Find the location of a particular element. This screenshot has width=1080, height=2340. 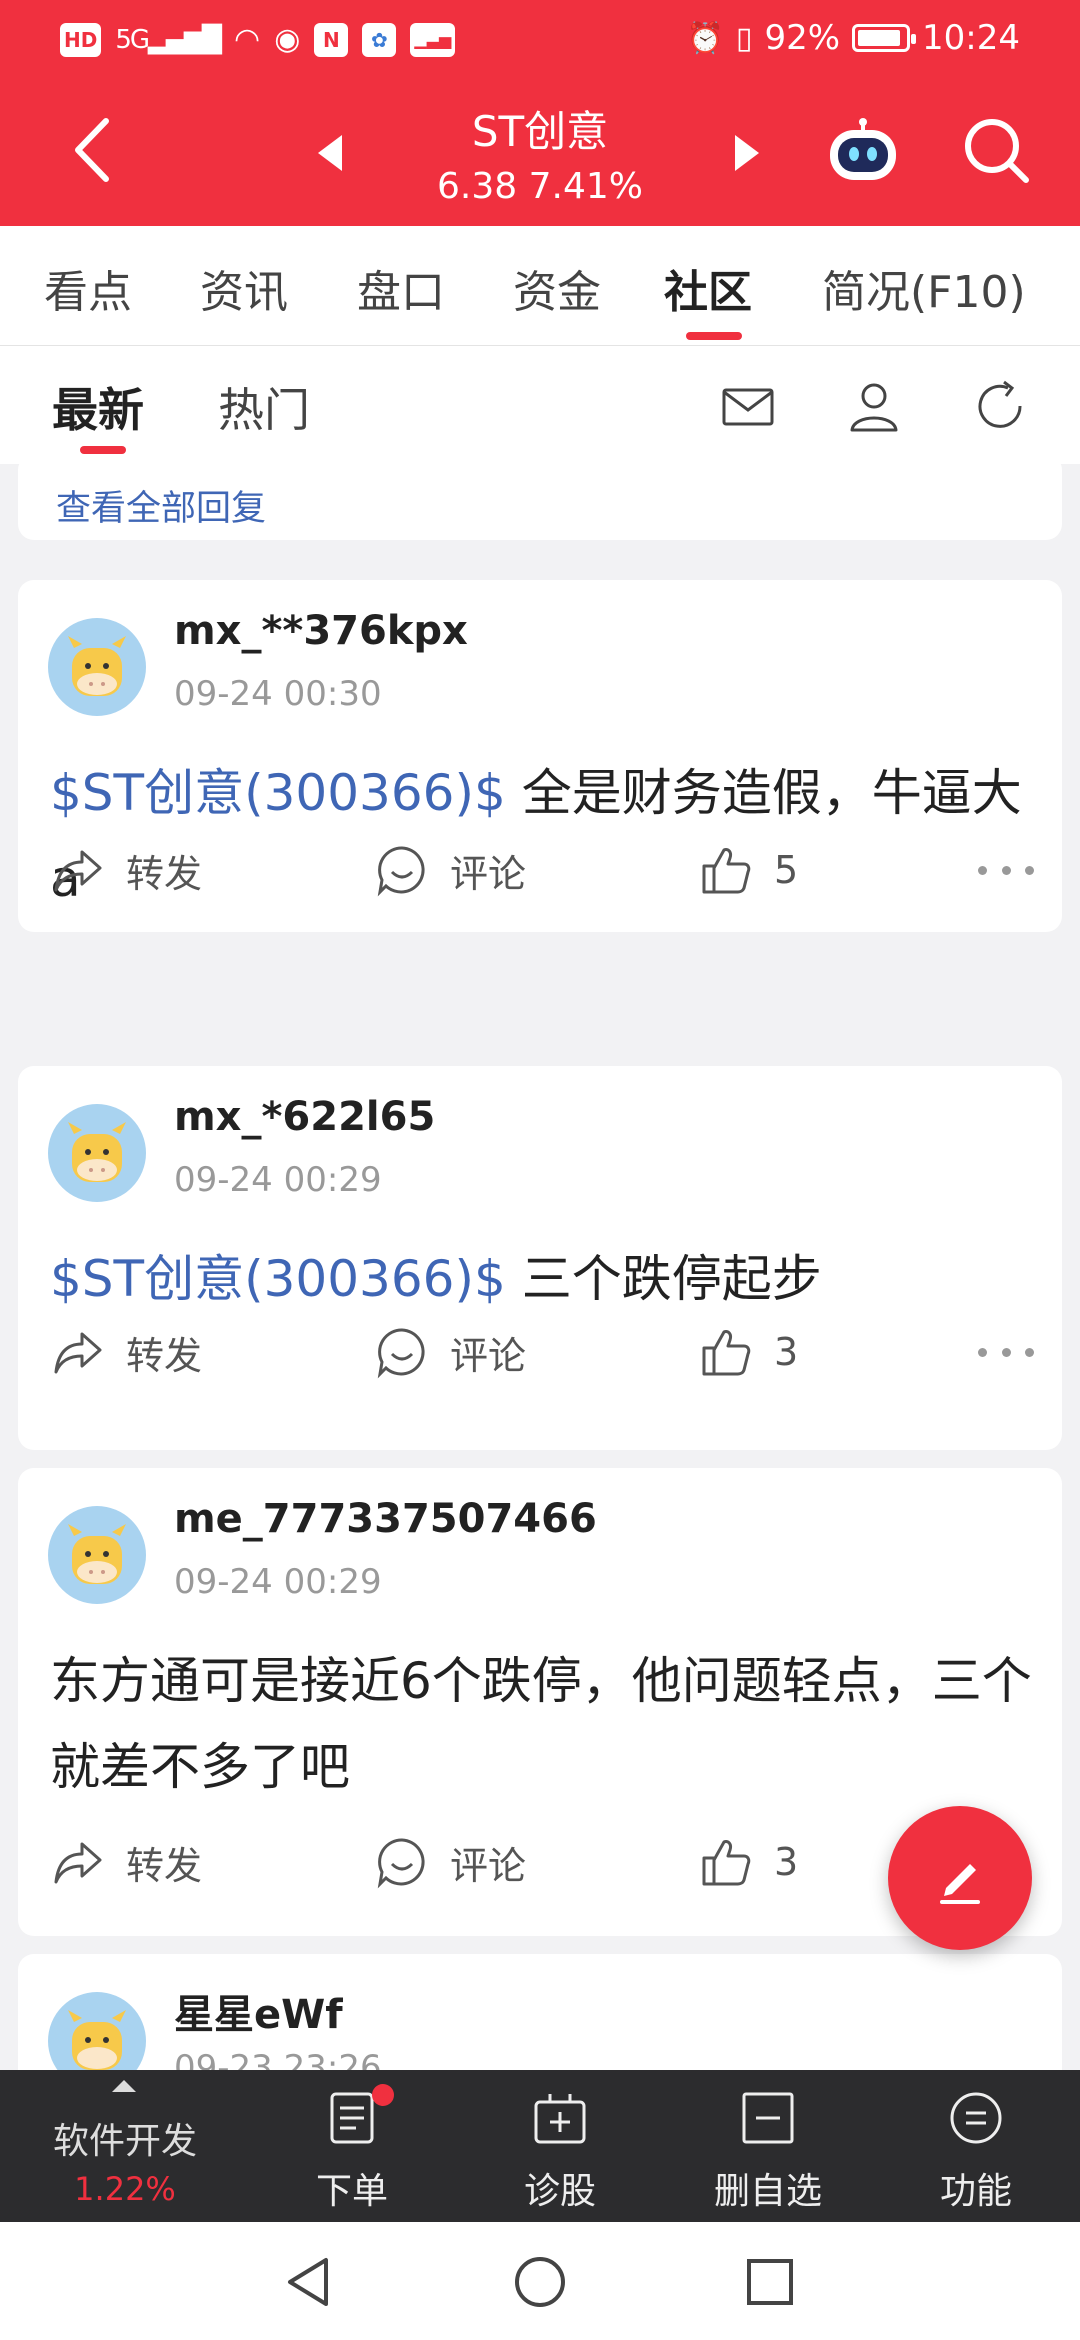

user-icon is located at coordinates (874, 406).